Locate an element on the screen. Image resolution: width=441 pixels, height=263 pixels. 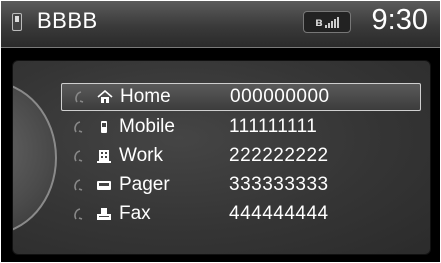
fax-icon is located at coordinates (104, 214).